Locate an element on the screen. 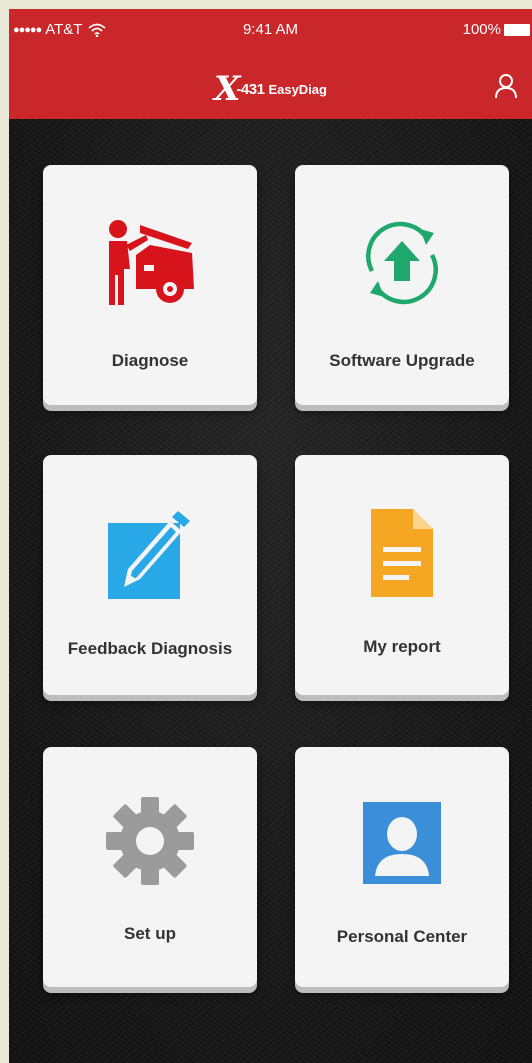 The height and width of the screenshot is (1063, 532). app-logo: X-431 EasyDiag is located at coordinates (270, 89).